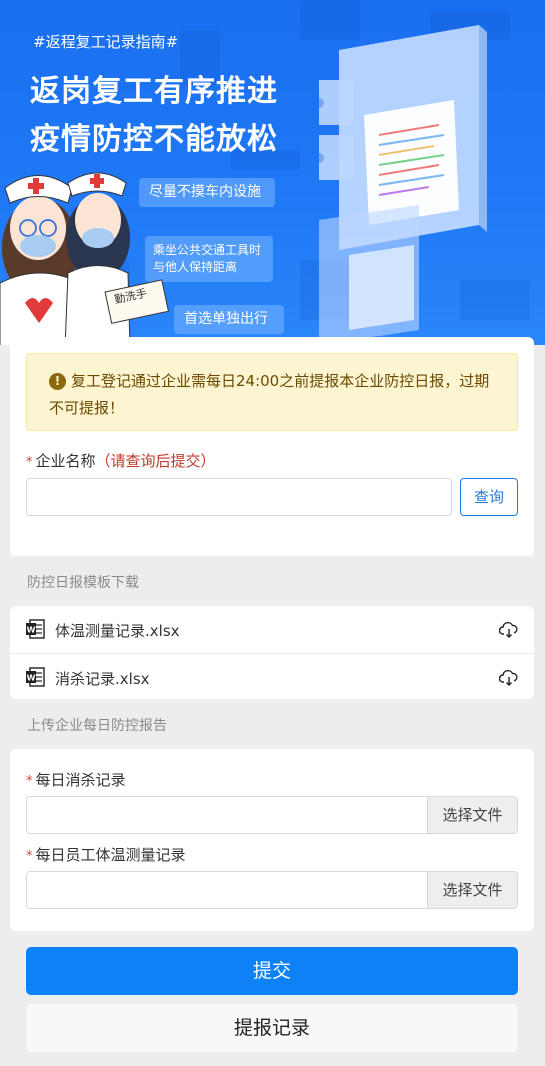 The width and height of the screenshot is (545, 1066). Describe the element at coordinates (272, 971) in the screenshot. I see `submit-button: 提交` at that location.